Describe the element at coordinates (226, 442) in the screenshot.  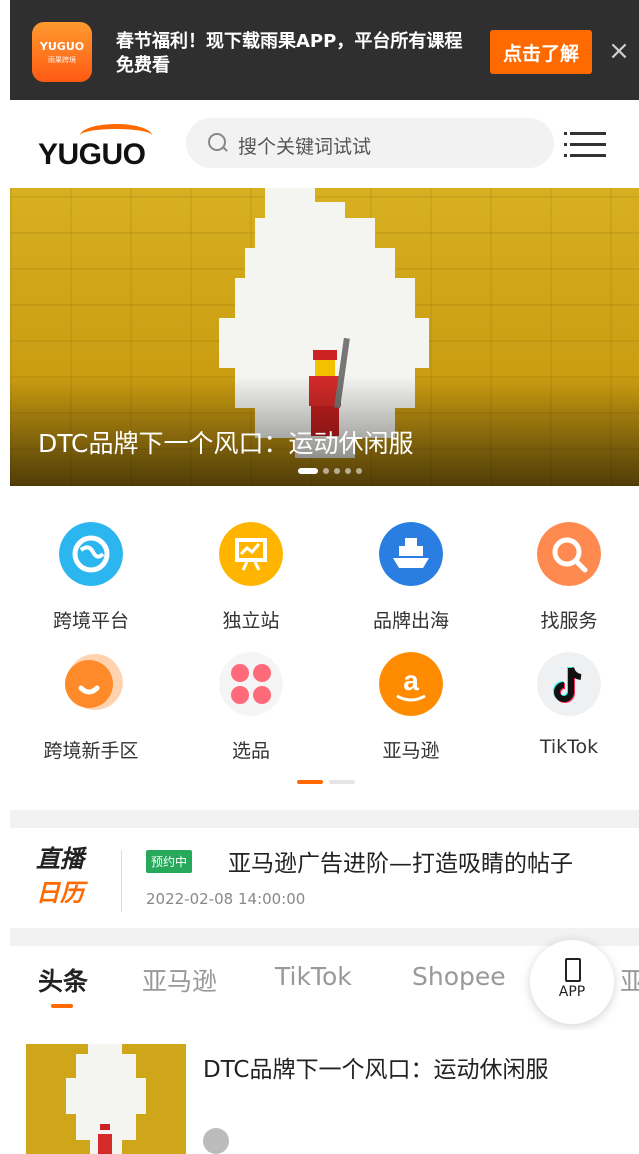
I see `hero-title: DTC品牌下一个风口：运动休闲服` at that location.